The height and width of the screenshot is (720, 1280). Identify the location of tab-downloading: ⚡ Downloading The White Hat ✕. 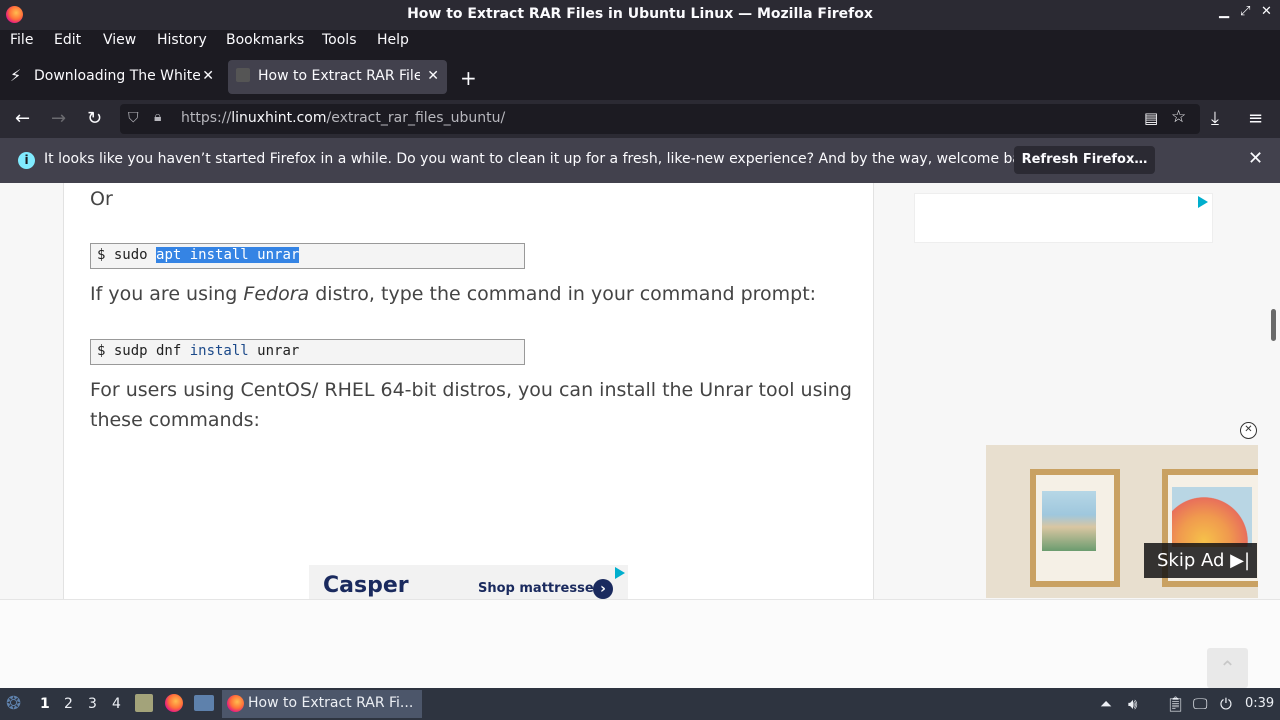
(113, 77).